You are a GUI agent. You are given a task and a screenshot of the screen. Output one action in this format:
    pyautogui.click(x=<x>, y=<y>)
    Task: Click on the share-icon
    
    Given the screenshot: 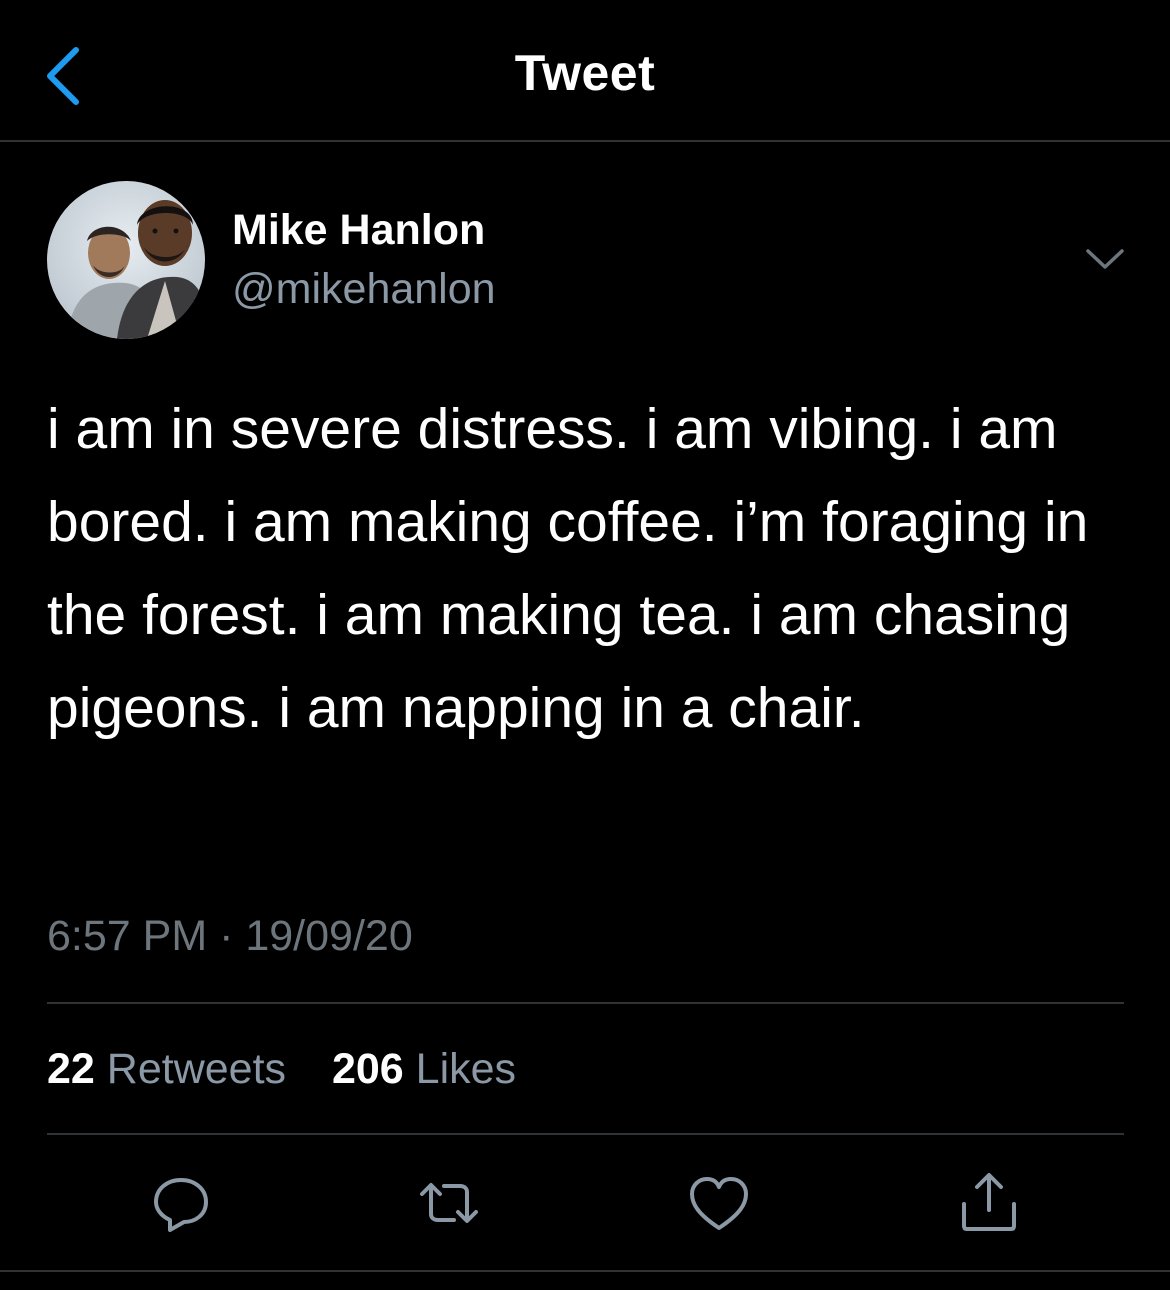 What is the action you would take?
    pyautogui.click(x=989, y=1202)
    